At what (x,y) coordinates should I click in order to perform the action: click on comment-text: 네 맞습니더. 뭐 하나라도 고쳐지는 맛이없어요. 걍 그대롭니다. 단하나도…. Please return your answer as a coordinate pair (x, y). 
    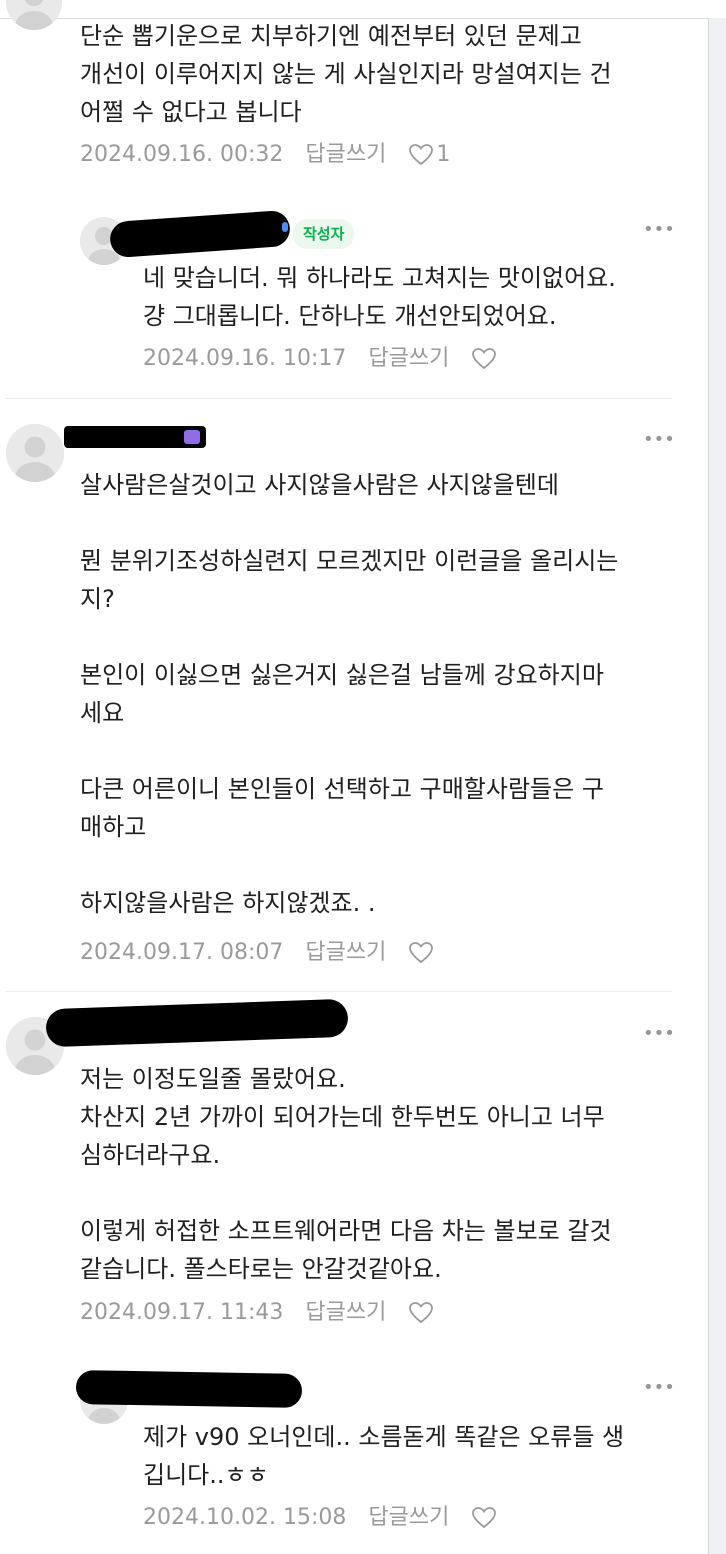
    Looking at the image, I should click on (379, 297).